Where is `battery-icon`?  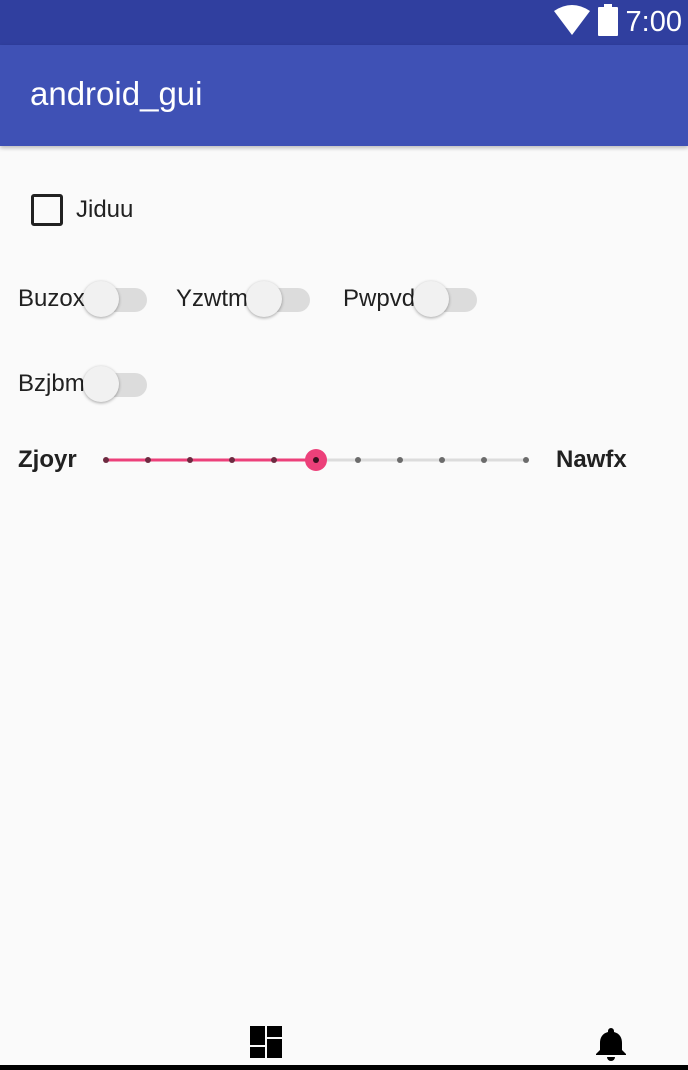
battery-icon is located at coordinates (607, 22).